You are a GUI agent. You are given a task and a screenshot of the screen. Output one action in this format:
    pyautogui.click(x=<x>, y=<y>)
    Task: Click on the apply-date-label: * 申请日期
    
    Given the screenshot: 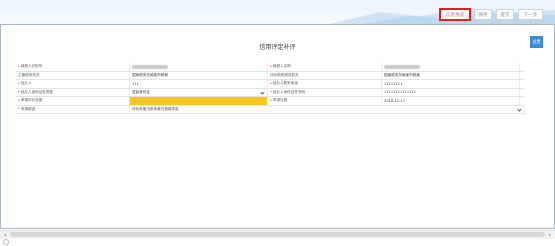 What is the action you would take?
    pyautogui.click(x=325, y=101)
    